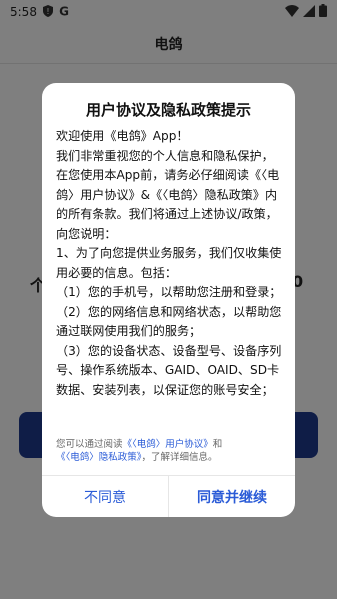 This screenshot has width=337, height=599. I want to click on dialog-title: 用户协议及隐私政策提示, so click(168, 110).